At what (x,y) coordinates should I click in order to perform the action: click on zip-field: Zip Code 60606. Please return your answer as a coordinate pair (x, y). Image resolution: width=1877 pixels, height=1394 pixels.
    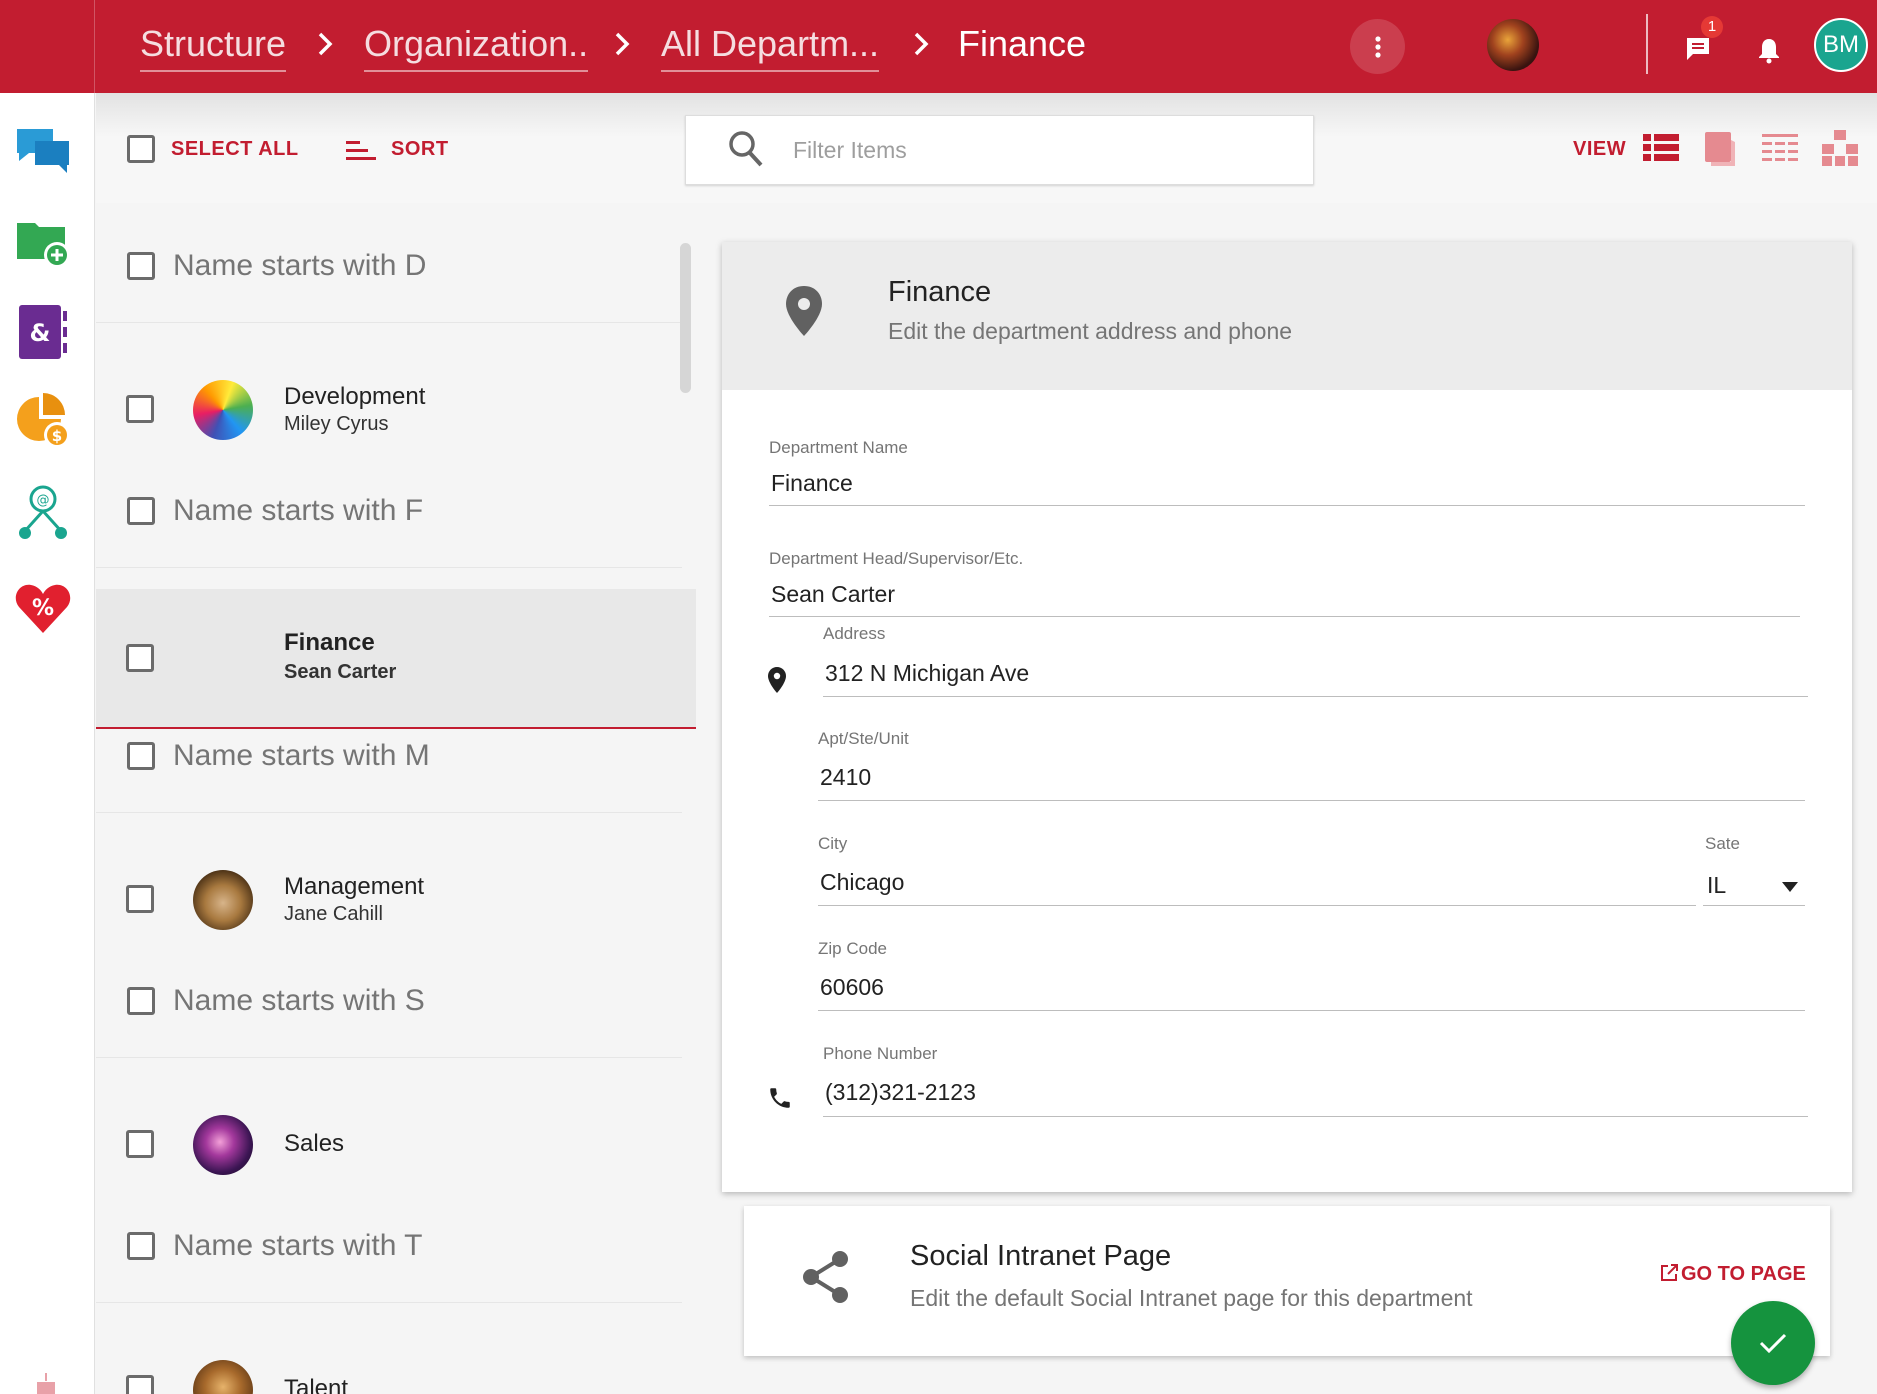
    Looking at the image, I should click on (1311, 975).